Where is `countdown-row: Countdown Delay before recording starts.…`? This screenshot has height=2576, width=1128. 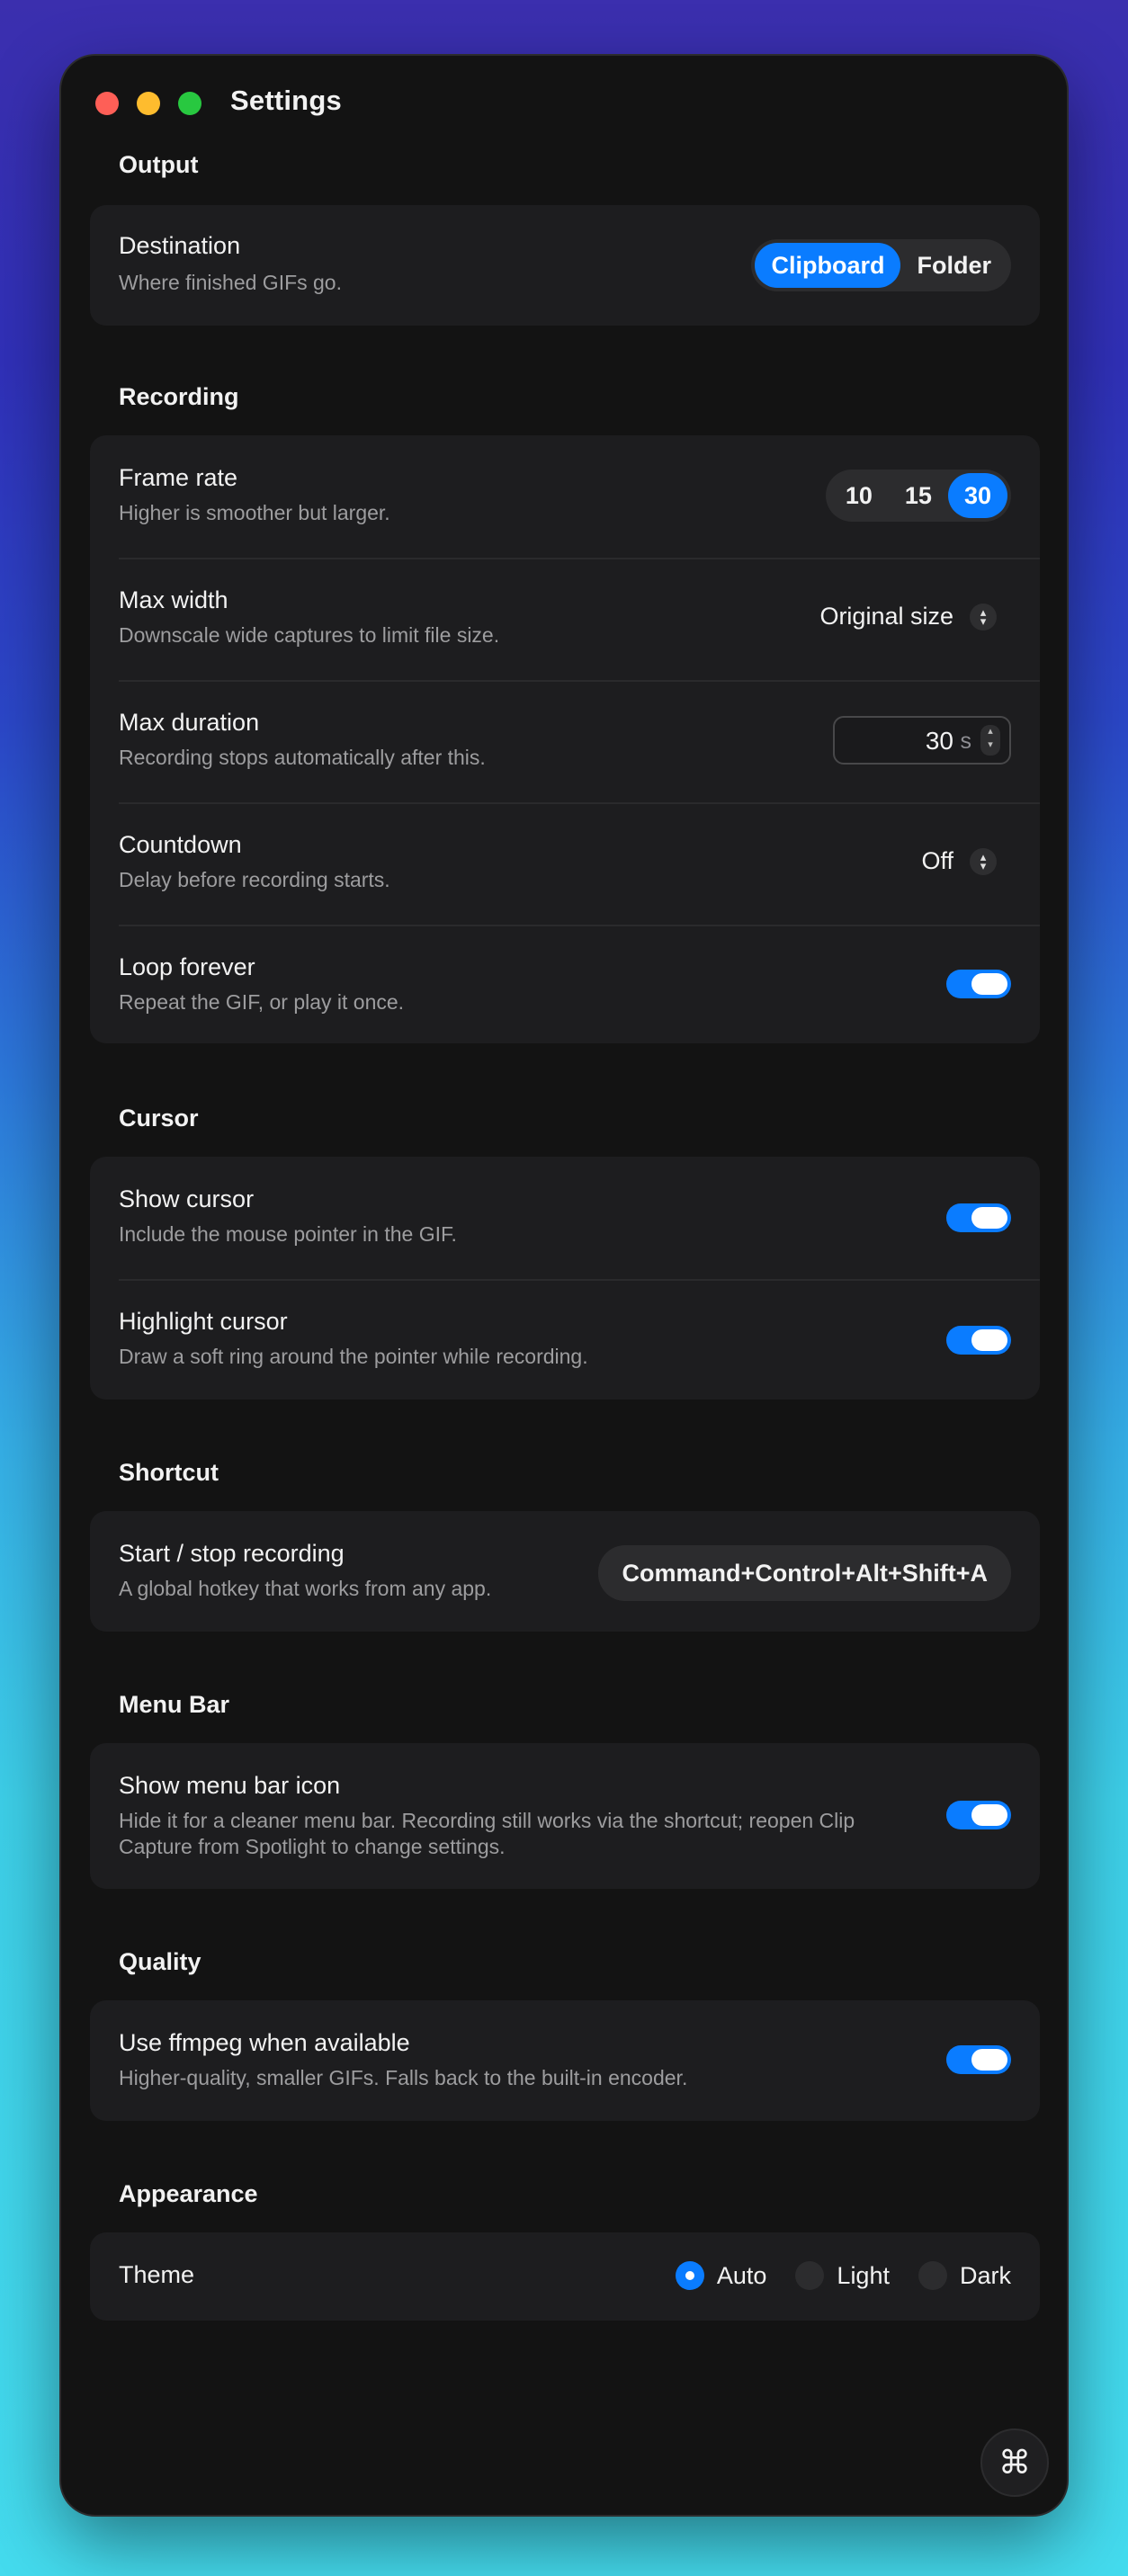 countdown-row: Countdown Delay before recording starts.… is located at coordinates (565, 863).